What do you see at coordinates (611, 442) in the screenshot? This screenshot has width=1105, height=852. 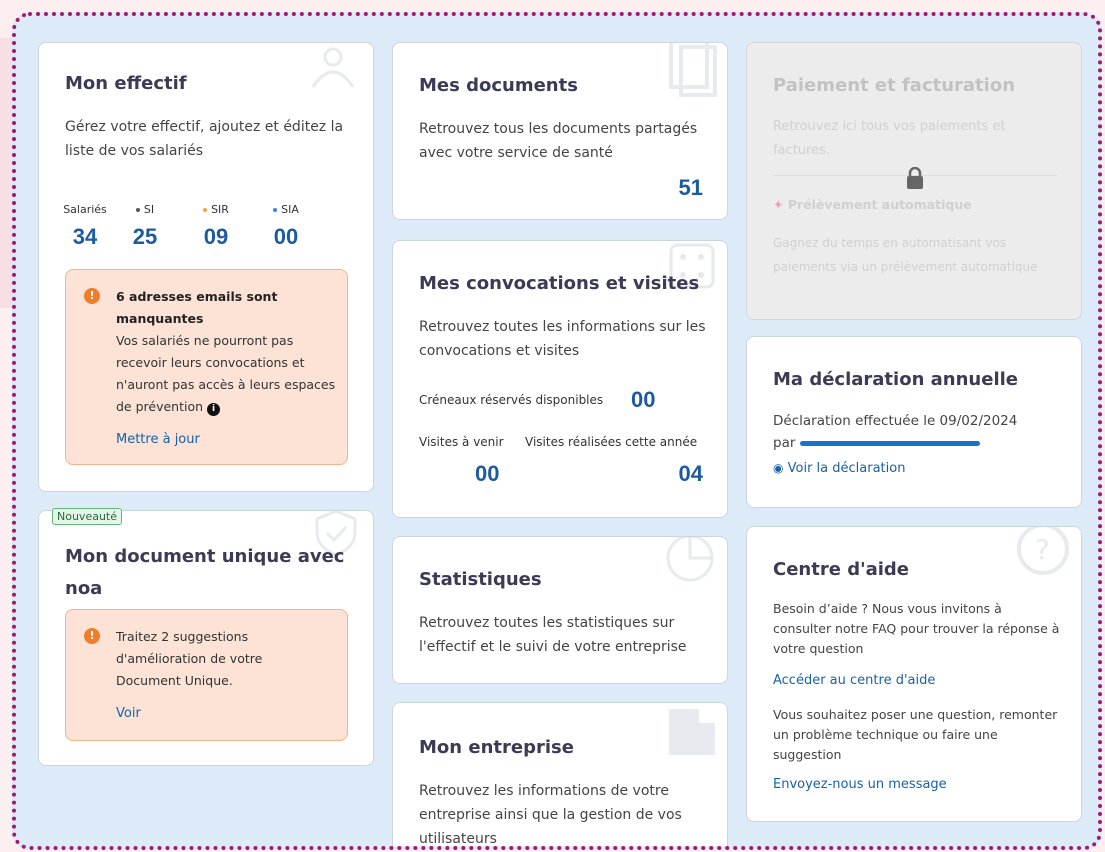 I see `done-label: Visites réalisées cette année` at bounding box center [611, 442].